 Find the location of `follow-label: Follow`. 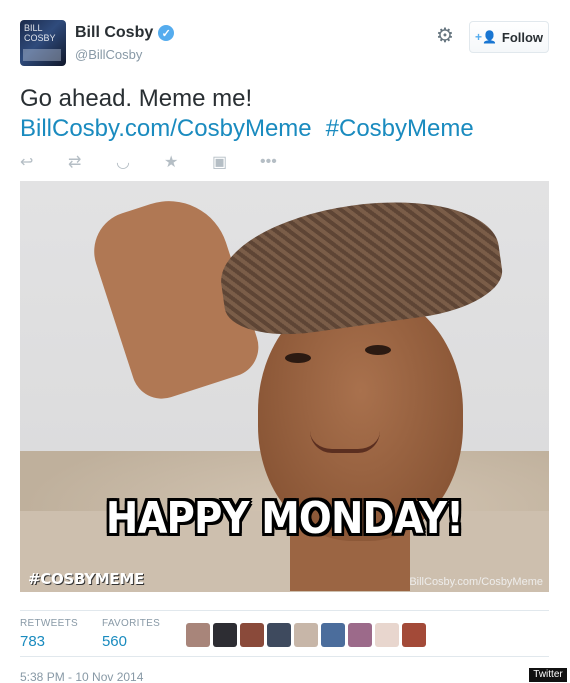

follow-label: Follow is located at coordinates (522, 37).